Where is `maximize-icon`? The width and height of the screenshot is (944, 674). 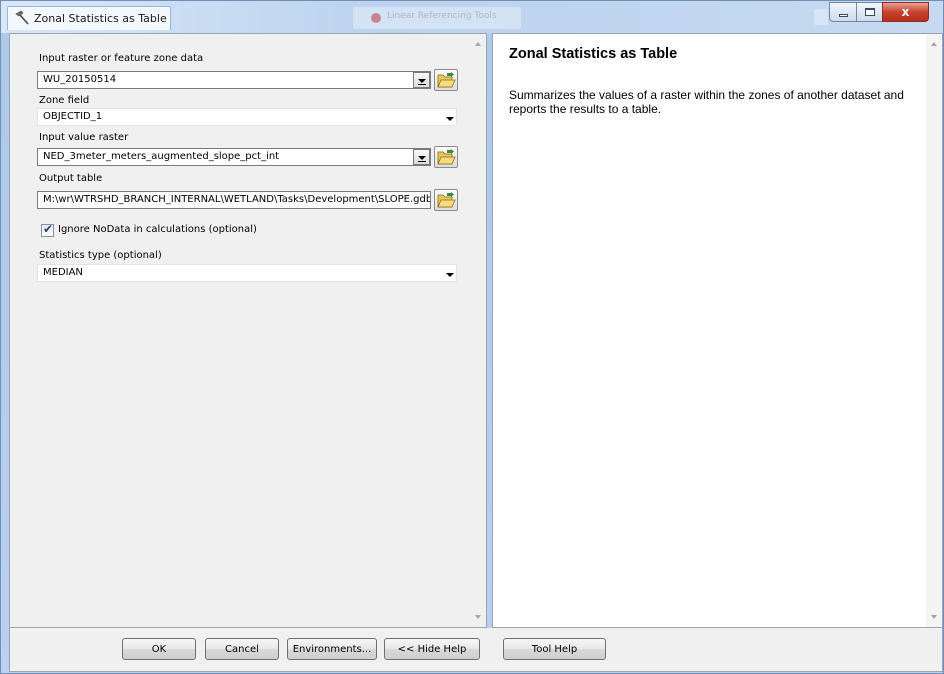 maximize-icon is located at coordinates (869, 12).